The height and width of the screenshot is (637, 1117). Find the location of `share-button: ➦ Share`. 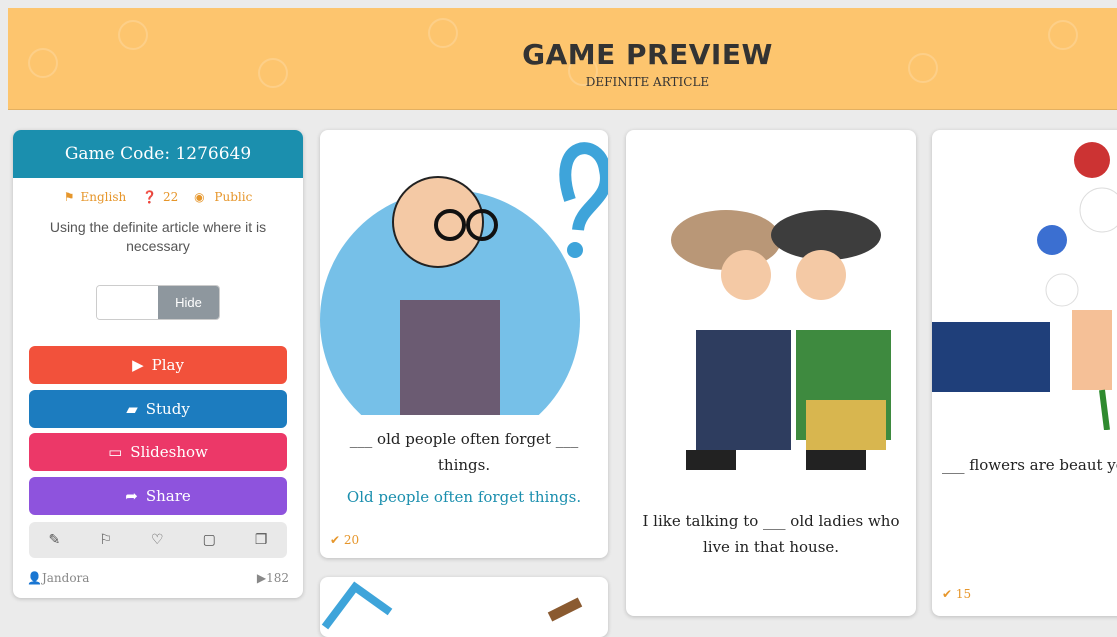

share-button: ➦ Share is located at coordinates (158, 496).